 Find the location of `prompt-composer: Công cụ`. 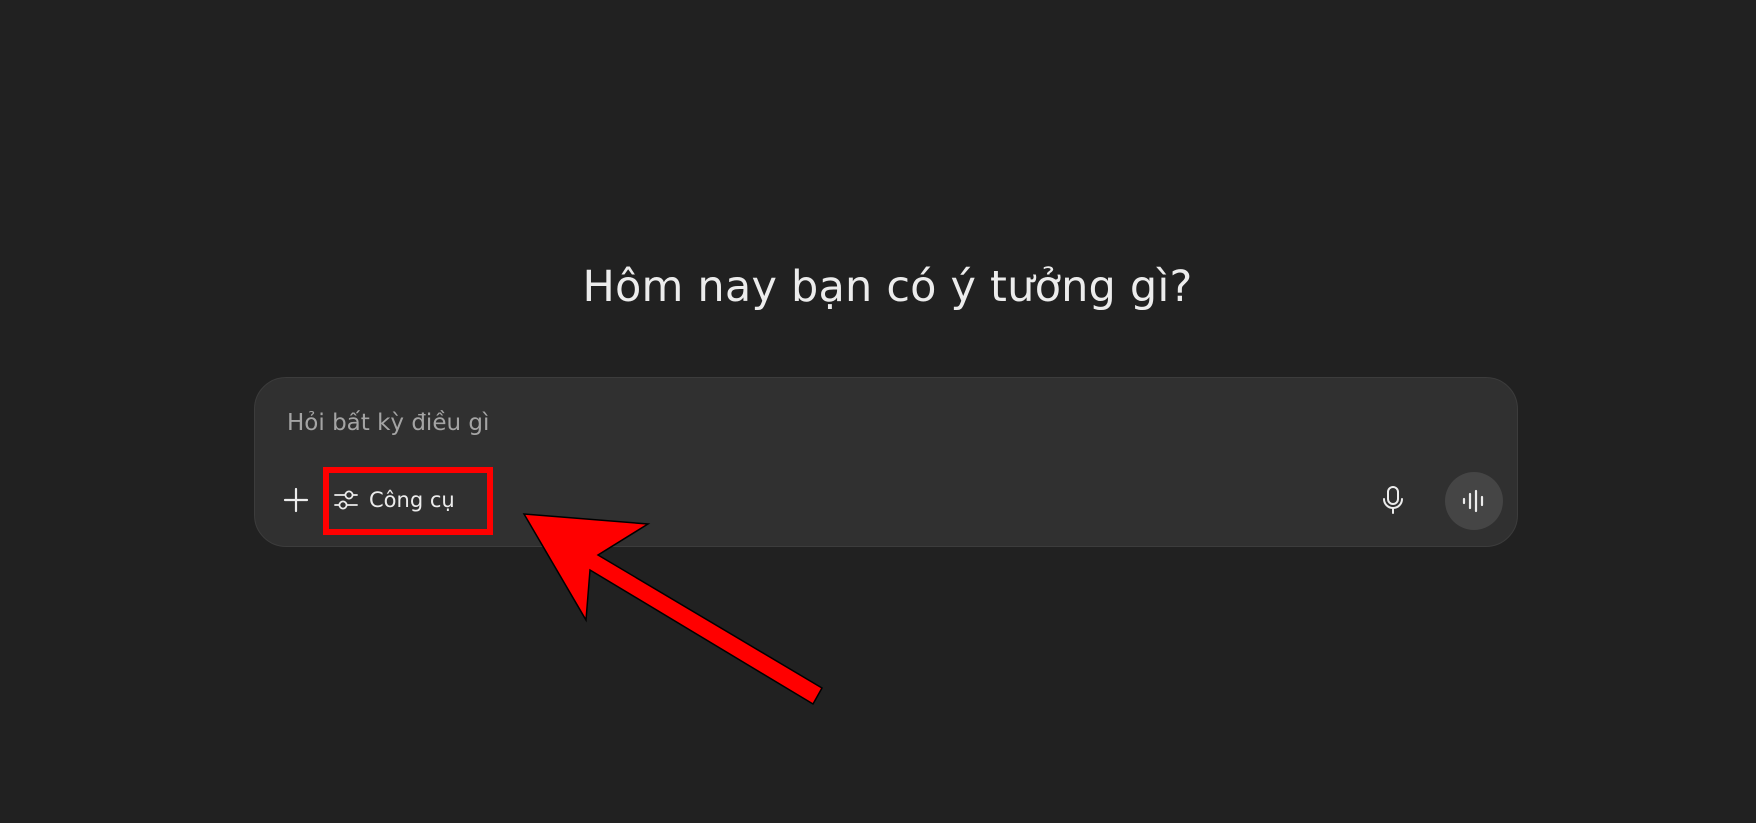

prompt-composer: Công cụ is located at coordinates (886, 462).